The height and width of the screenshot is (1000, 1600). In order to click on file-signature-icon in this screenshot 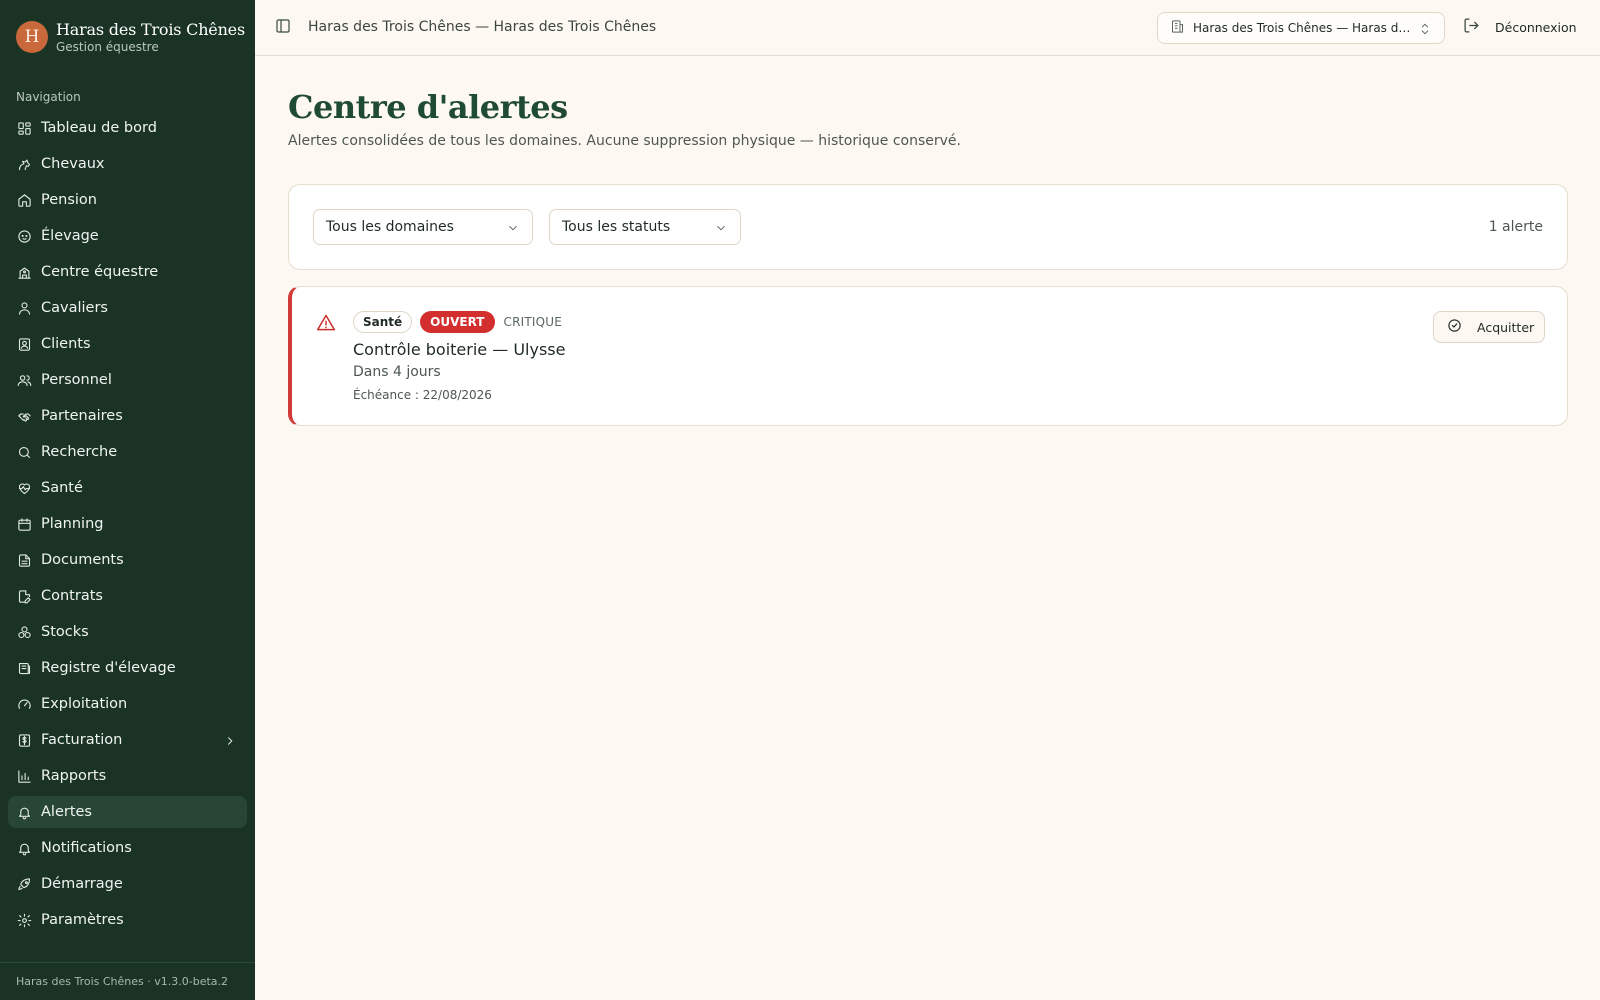, I will do `click(24, 596)`.